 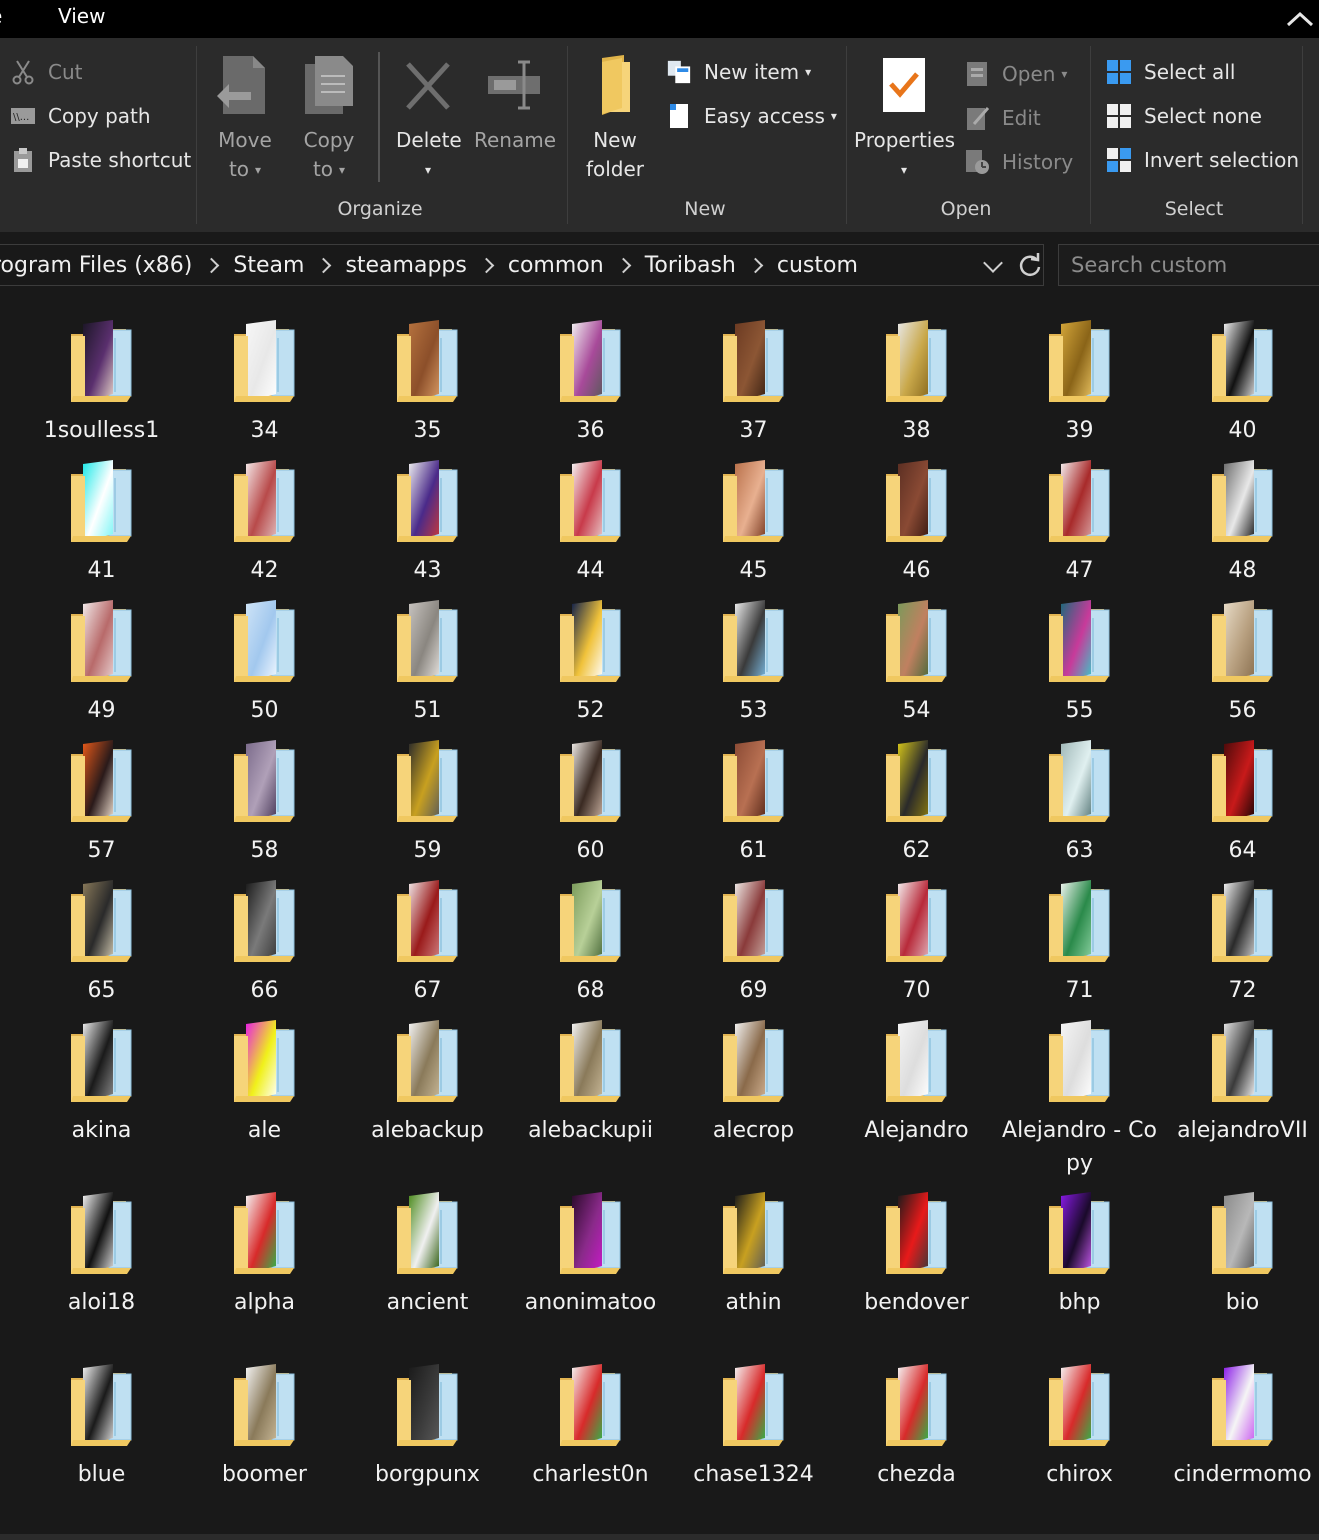 What do you see at coordinates (101, 1082) in the screenshot?
I see `folder-item: akina` at bounding box center [101, 1082].